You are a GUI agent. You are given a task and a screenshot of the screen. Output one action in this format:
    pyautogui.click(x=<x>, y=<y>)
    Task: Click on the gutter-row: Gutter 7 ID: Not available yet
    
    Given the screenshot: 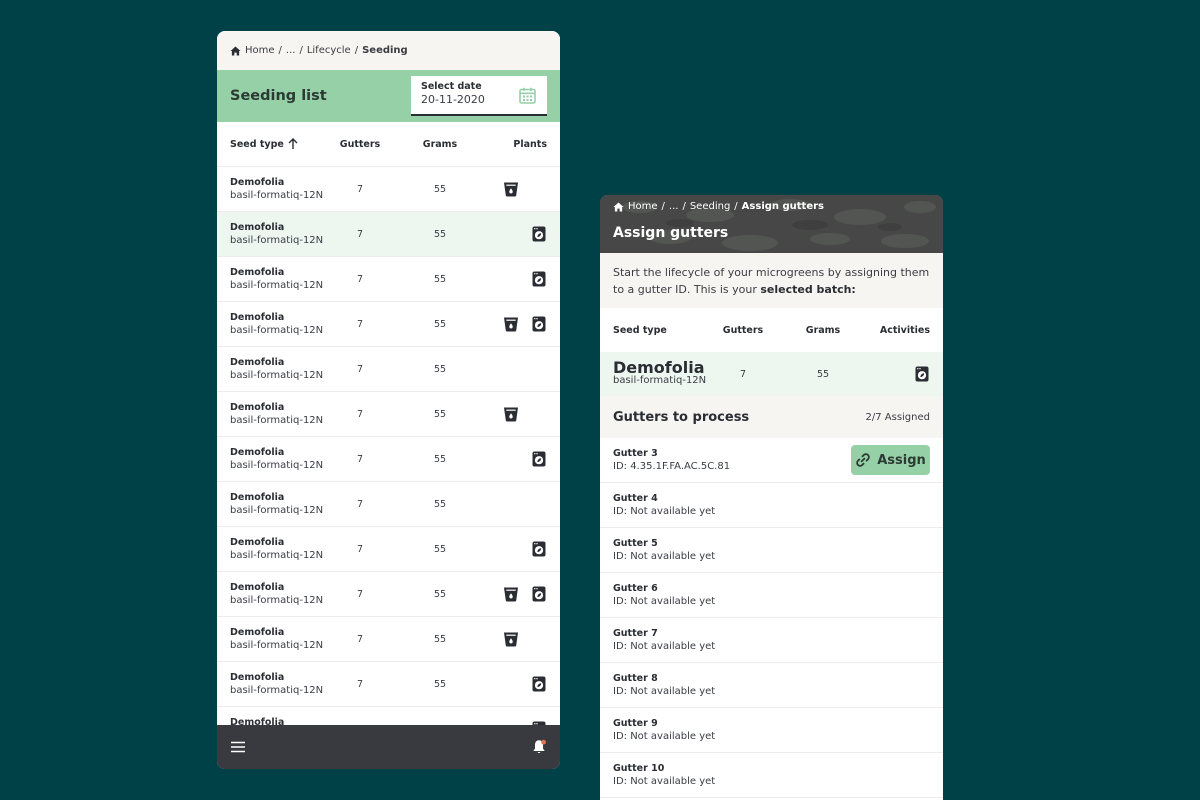 What is the action you would take?
    pyautogui.click(x=771, y=640)
    